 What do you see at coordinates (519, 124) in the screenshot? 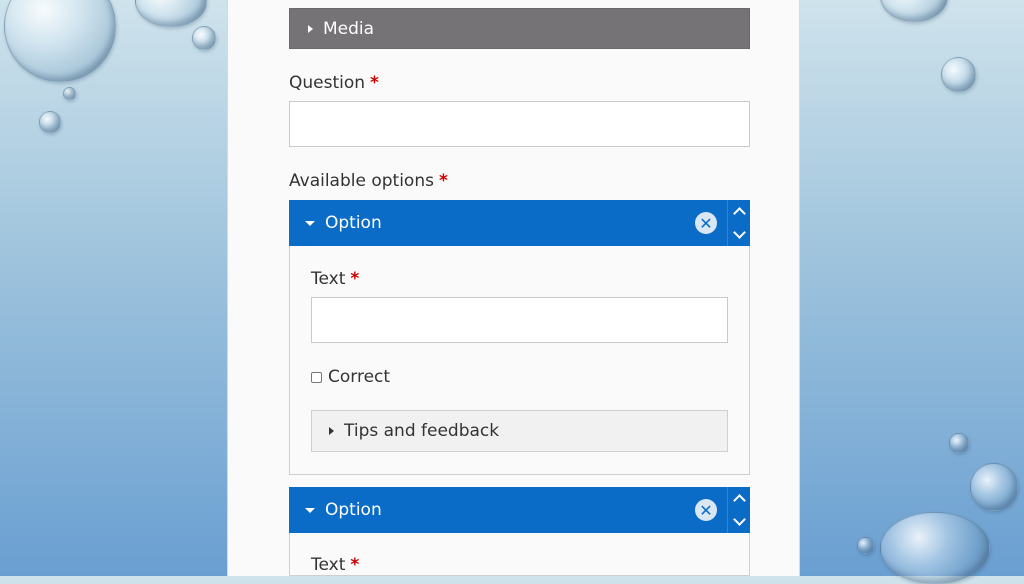
I see `question-input` at bounding box center [519, 124].